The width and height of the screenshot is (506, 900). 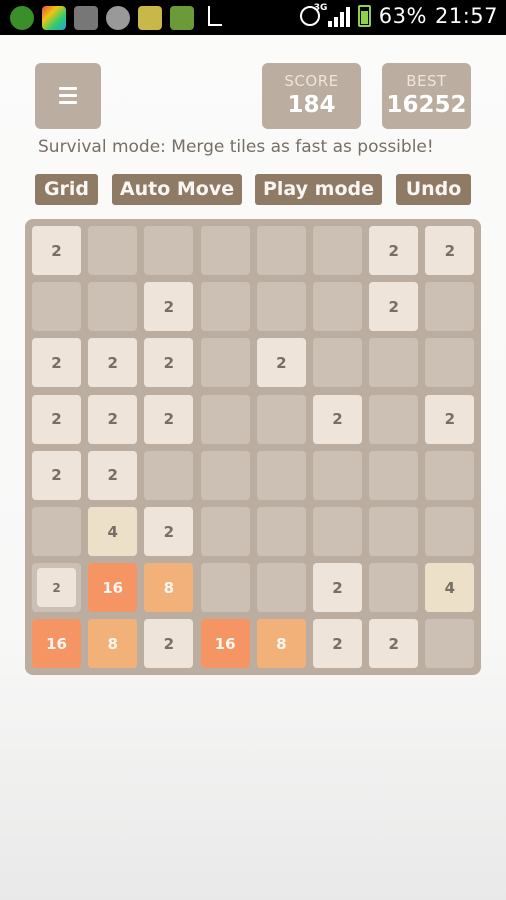 I want to click on notification-icons, so click(x=116, y=18).